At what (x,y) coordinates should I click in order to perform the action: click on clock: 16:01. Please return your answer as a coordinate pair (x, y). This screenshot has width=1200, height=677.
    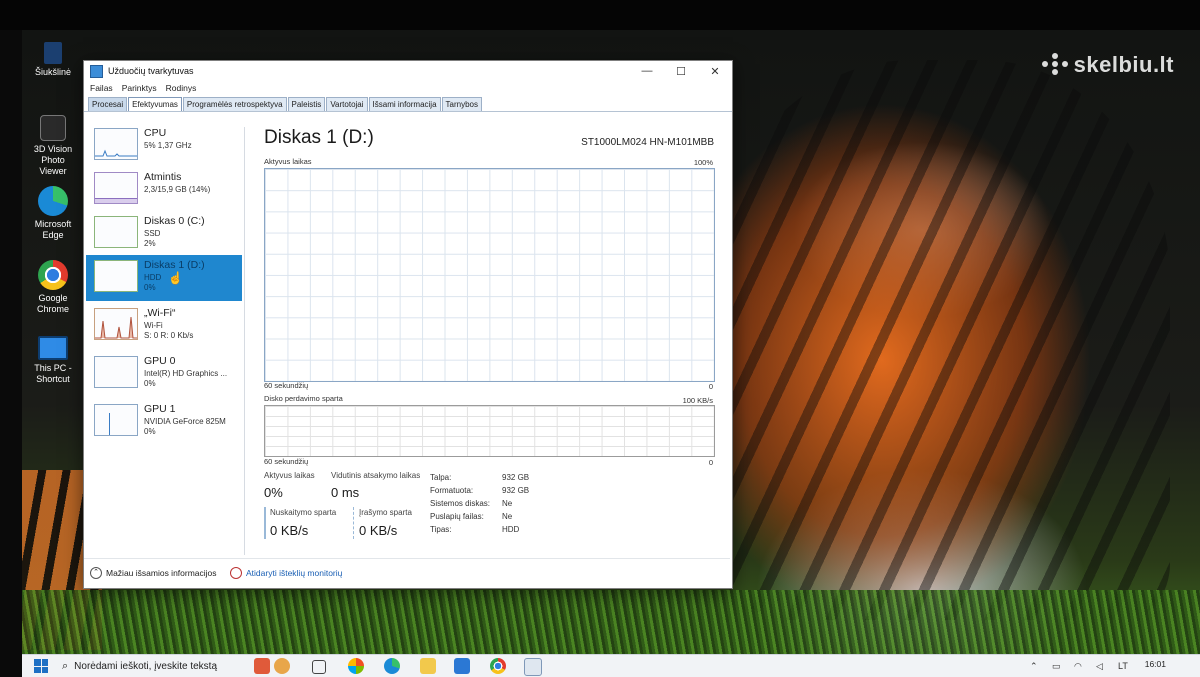
    Looking at the image, I should click on (1155, 664).